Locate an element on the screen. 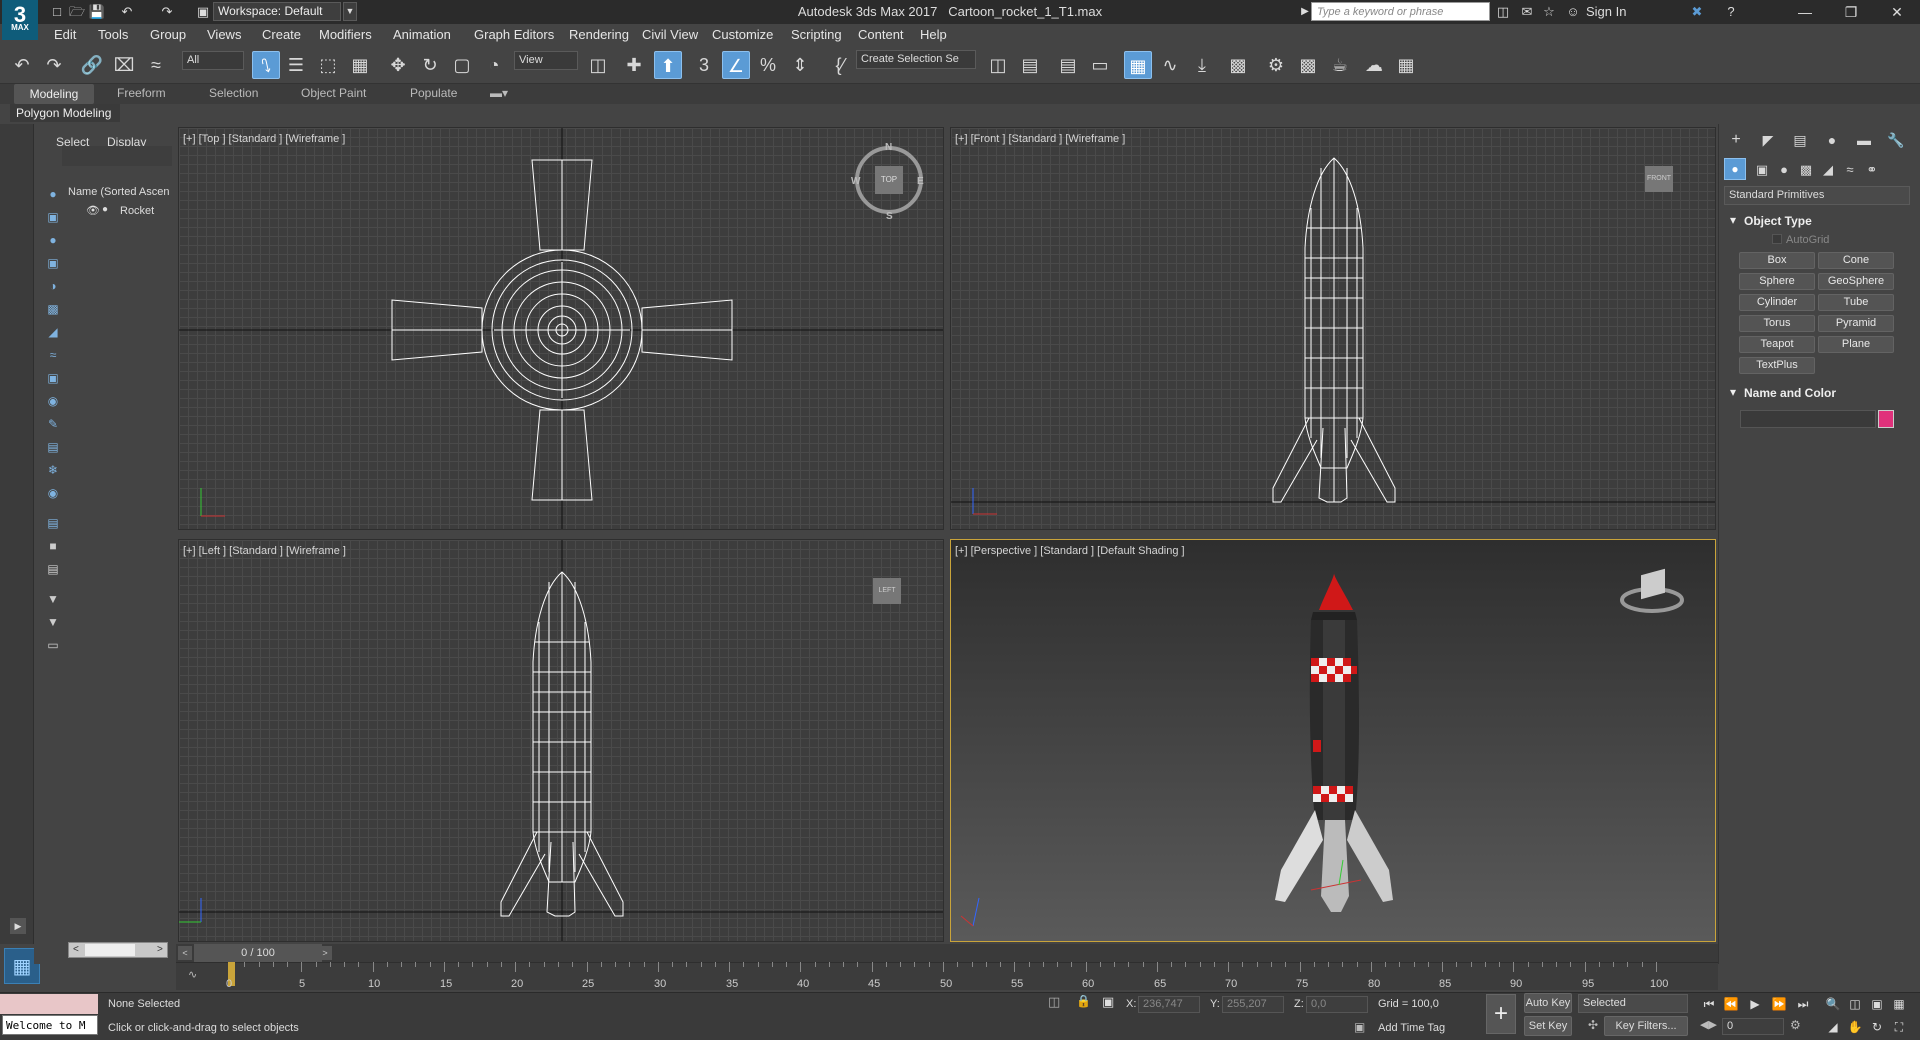 This screenshot has width=1920, height=1040. modify-tab-icon: ◤ is located at coordinates (1768, 140).